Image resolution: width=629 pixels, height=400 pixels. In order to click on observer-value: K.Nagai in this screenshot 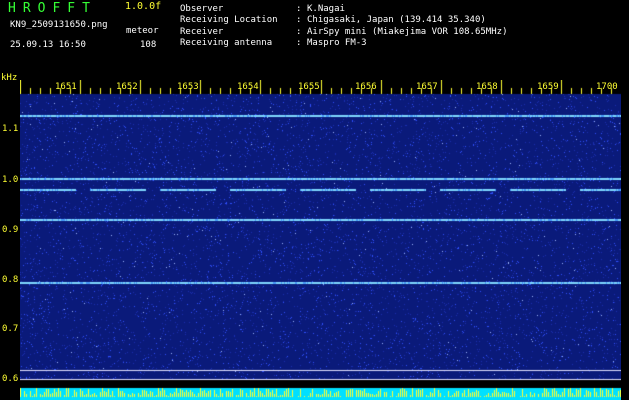, I will do `click(326, 9)`.